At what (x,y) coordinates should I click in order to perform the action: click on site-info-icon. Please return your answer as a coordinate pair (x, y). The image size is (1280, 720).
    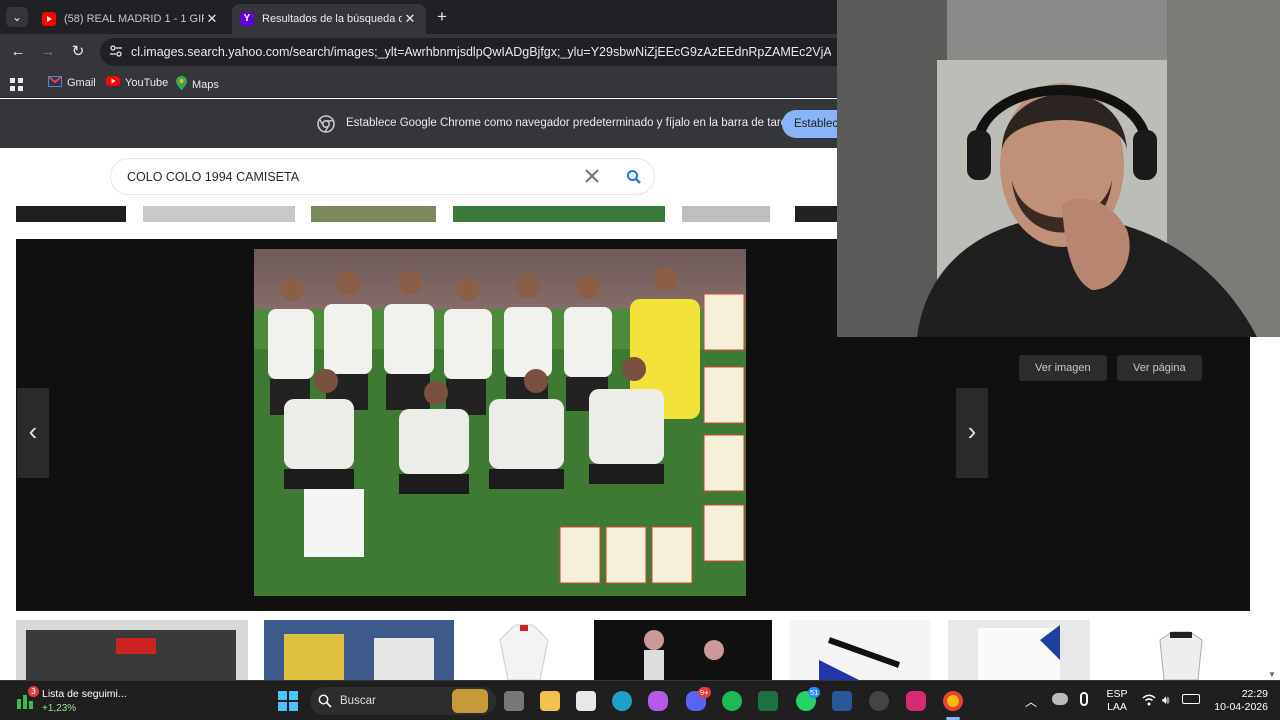
    Looking at the image, I should click on (116, 51).